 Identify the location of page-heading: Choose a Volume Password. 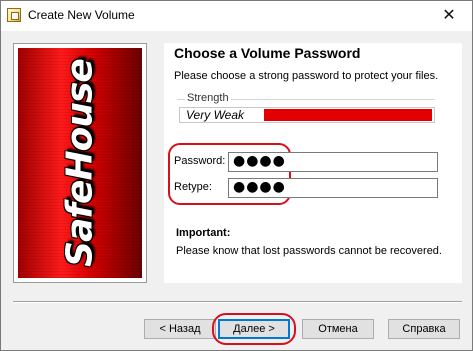
(267, 53).